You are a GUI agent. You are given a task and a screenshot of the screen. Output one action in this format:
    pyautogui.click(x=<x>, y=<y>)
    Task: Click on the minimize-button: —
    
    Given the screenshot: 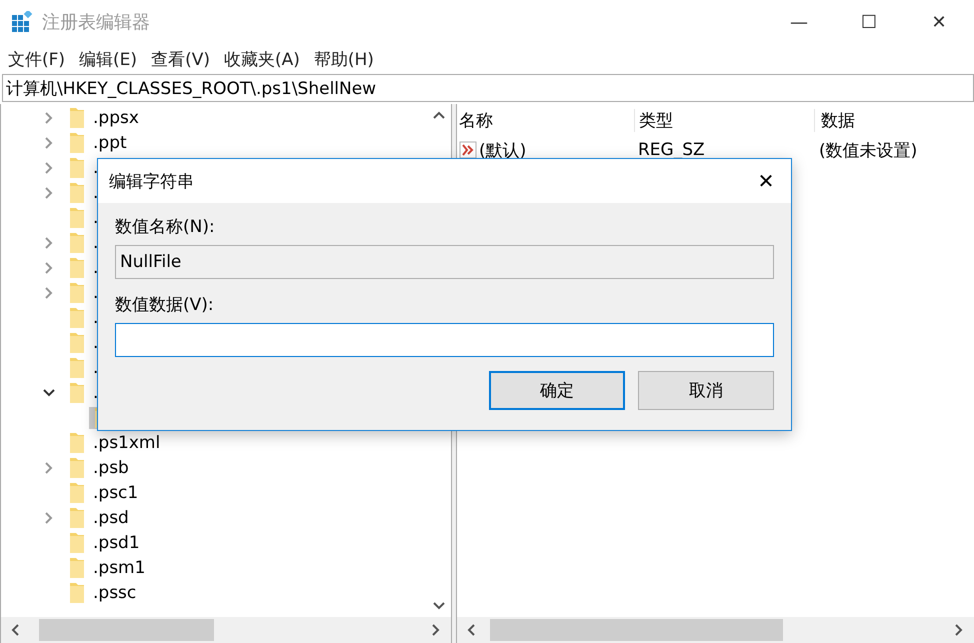 What is the action you would take?
    pyautogui.click(x=799, y=22)
    